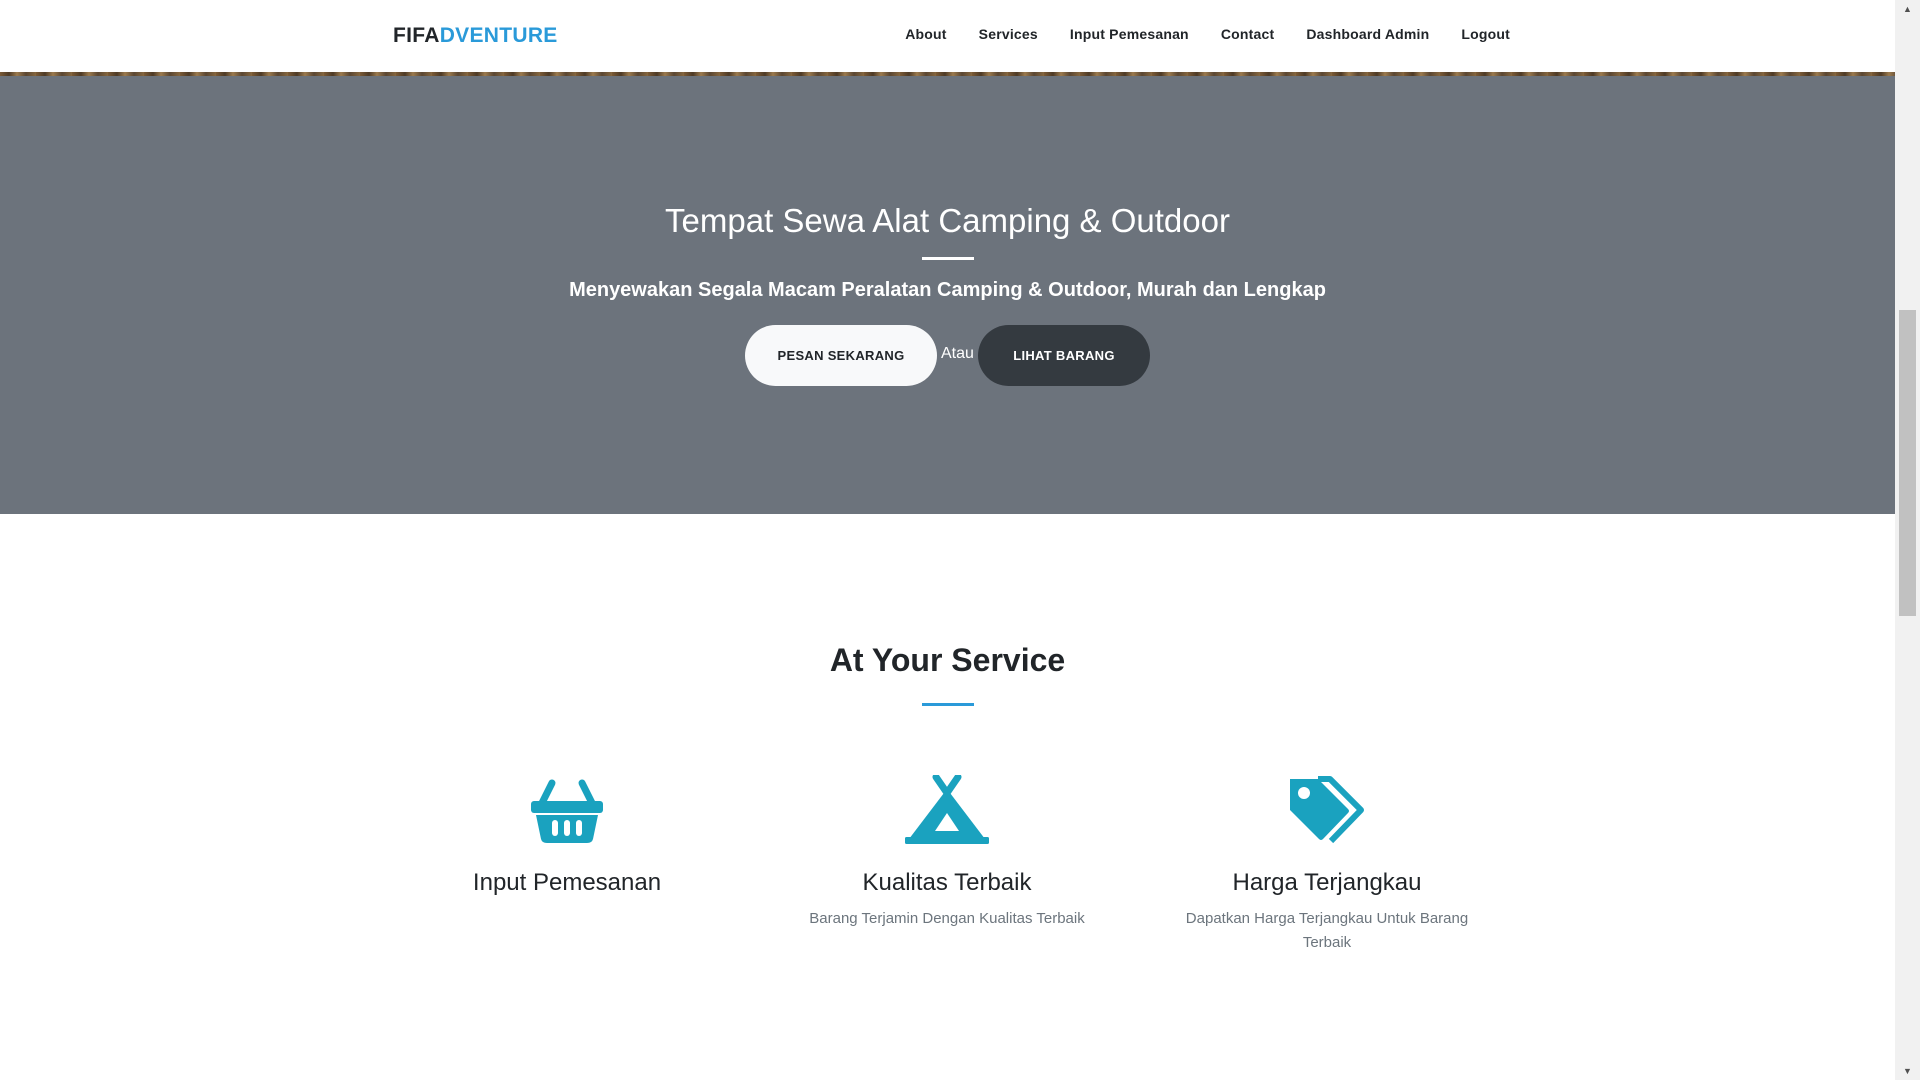 This screenshot has height=1080, width=1920. Describe the element at coordinates (947, 74) in the screenshot. I see `hero-background-image-edge` at that location.